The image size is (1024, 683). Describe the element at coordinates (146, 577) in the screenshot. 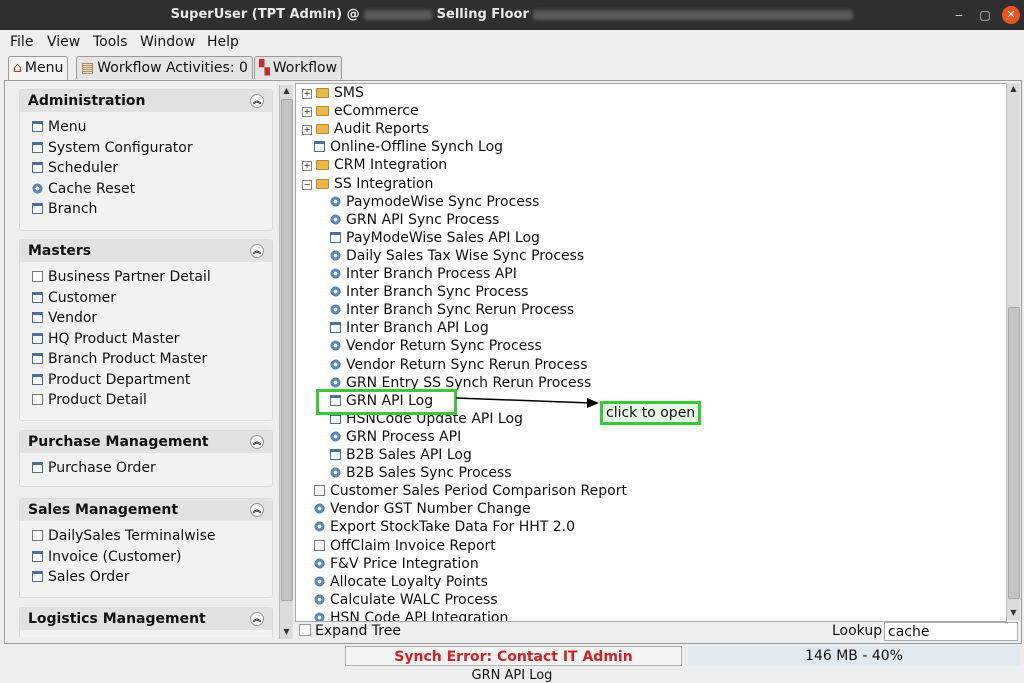

I see `menu-item-sales-order: Sales Order` at that location.